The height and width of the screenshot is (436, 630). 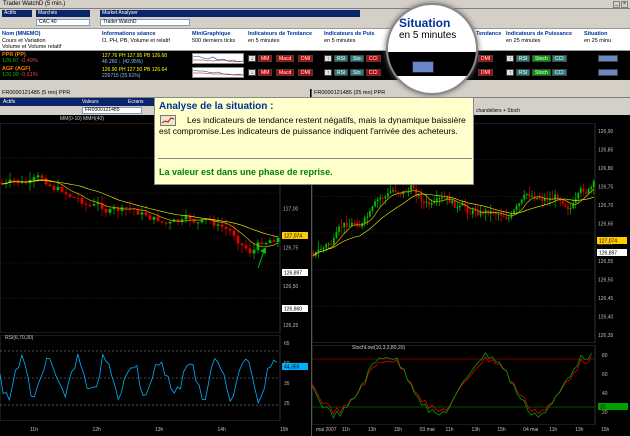 What do you see at coordinates (145, 22) in the screenshot?
I see `market-analyser-select: Trader WatchD` at bounding box center [145, 22].